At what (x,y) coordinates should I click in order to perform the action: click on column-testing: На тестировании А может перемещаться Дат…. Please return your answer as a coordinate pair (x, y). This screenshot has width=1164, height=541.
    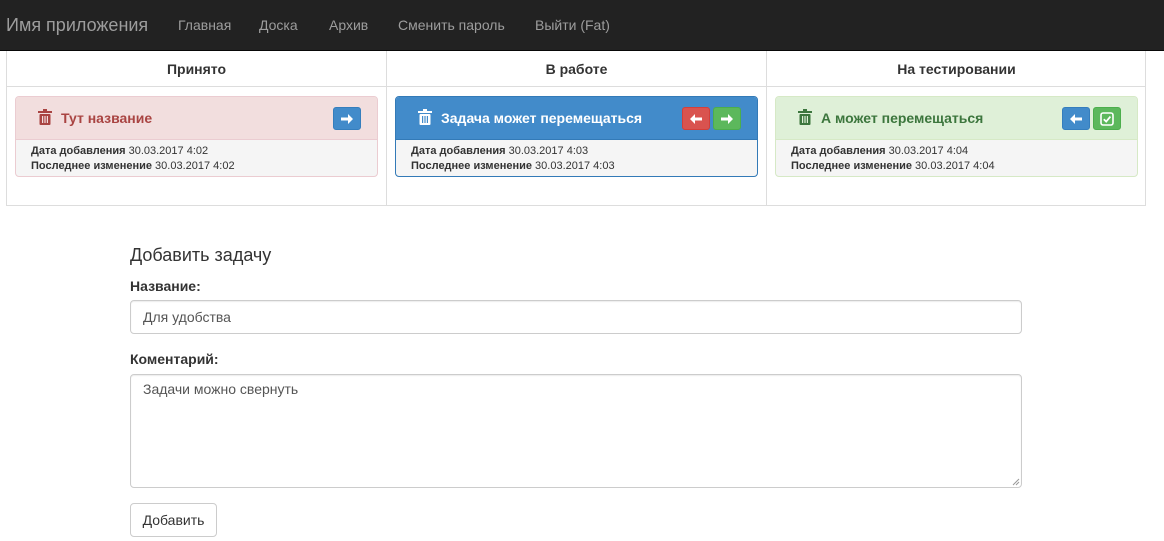
    Looking at the image, I should click on (956, 128).